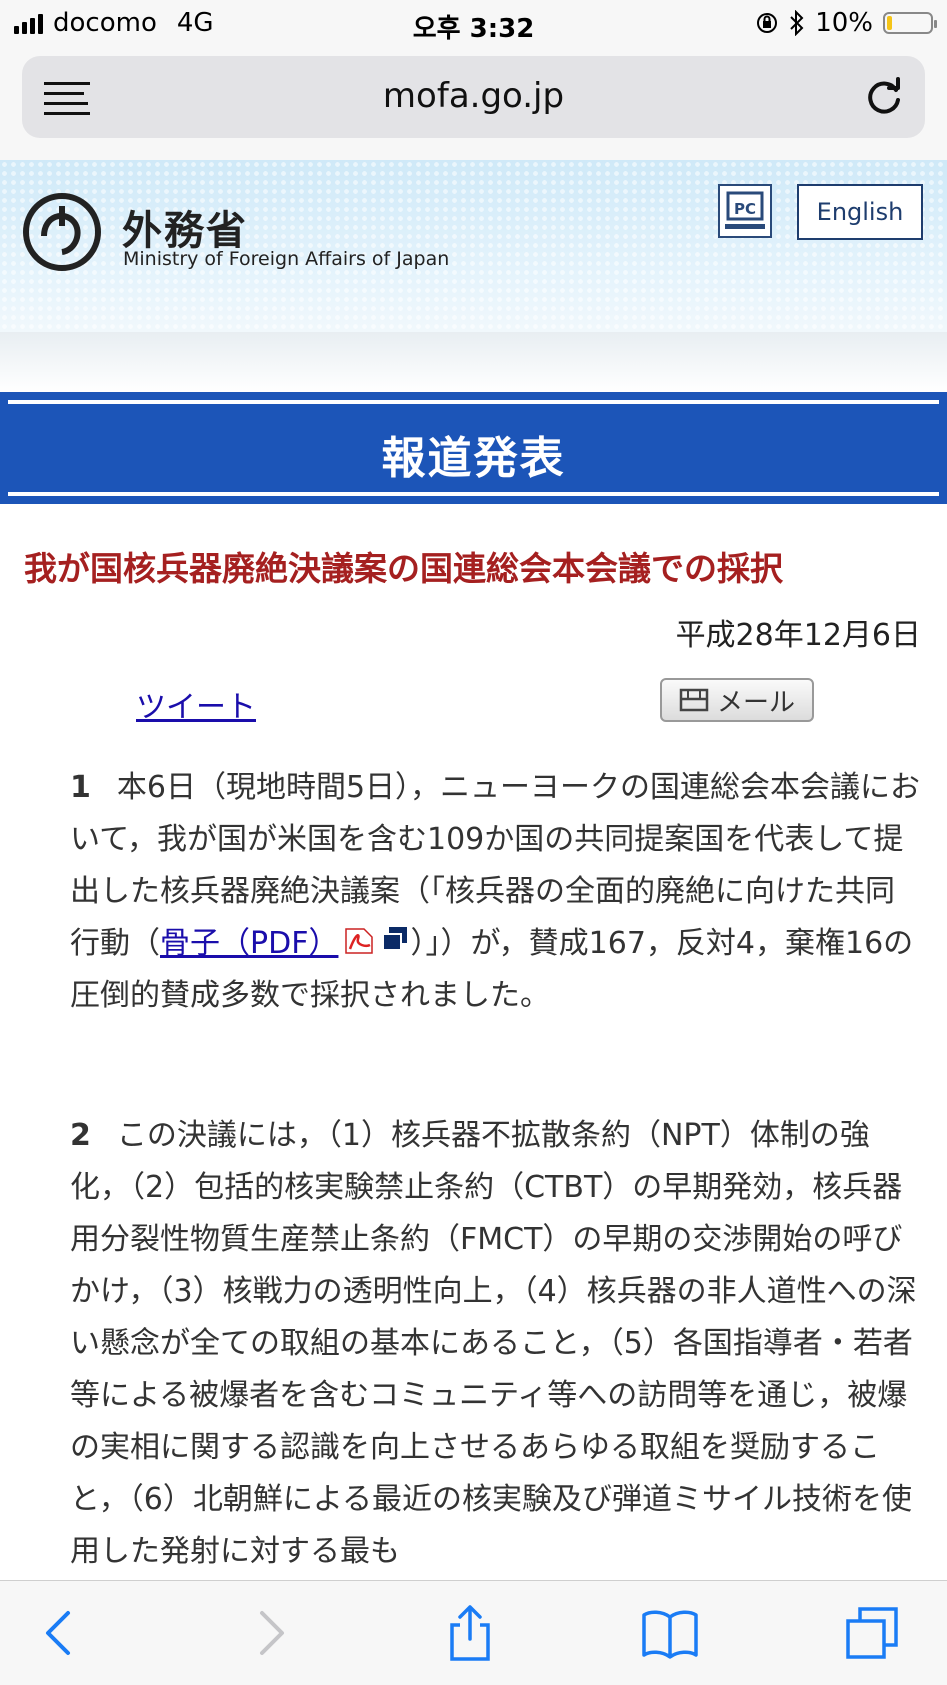 The image size is (947, 1685). I want to click on outline-pdf-link: 骨子（PDF）, so click(249, 943).